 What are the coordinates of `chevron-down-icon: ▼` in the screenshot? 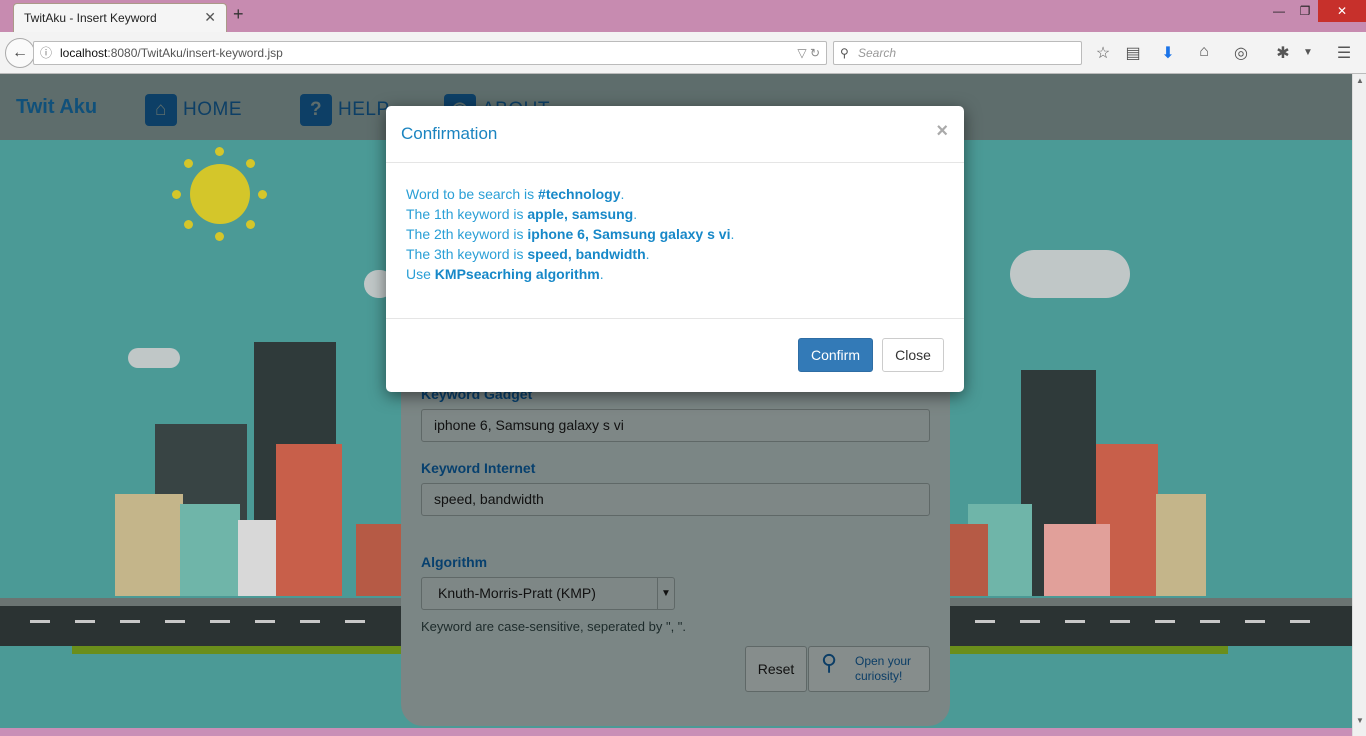 It's located at (665, 593).